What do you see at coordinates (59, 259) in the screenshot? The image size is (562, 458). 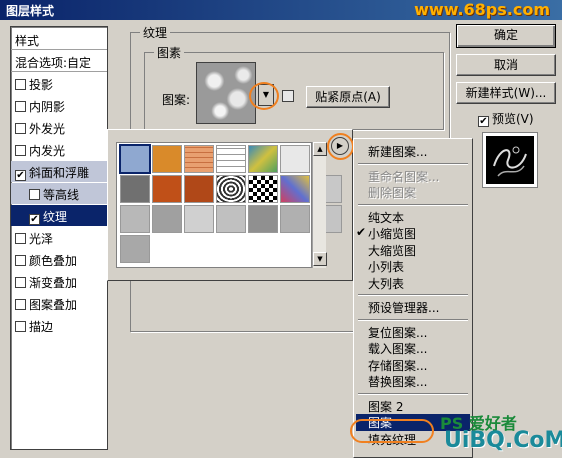 I see `style-item: 颜色叠加` at bounding box center [59, 259].